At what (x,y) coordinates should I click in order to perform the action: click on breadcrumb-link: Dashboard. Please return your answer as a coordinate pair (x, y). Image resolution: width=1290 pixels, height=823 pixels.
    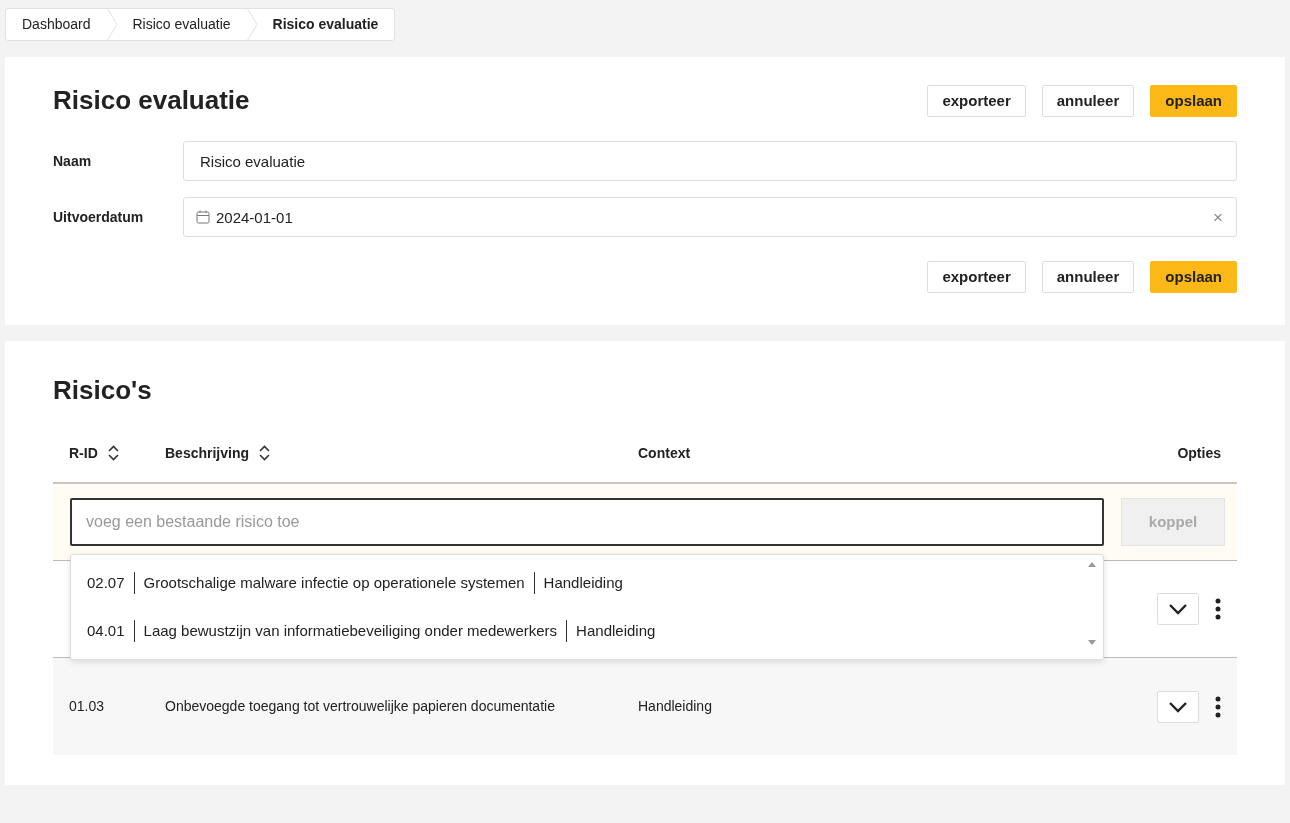
    Looking at the image, I should click on (56, 24).